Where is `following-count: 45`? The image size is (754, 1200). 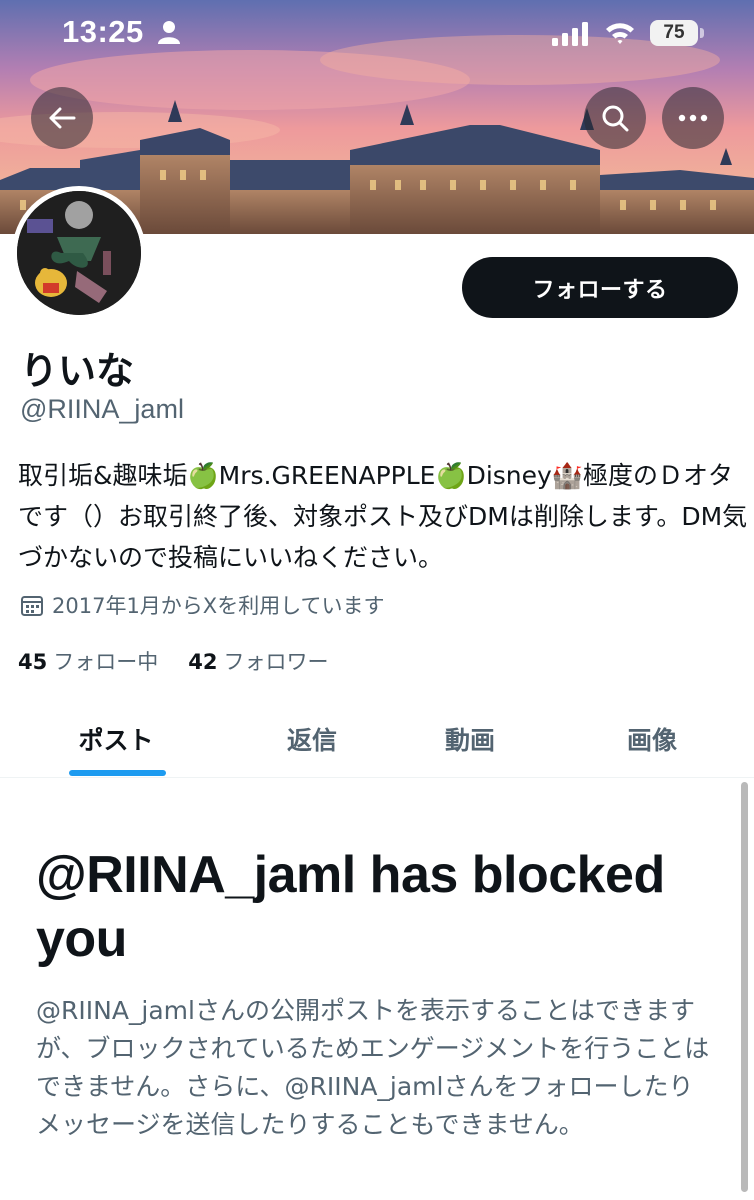
following-count: 45 is located at coordinates (33, 662).